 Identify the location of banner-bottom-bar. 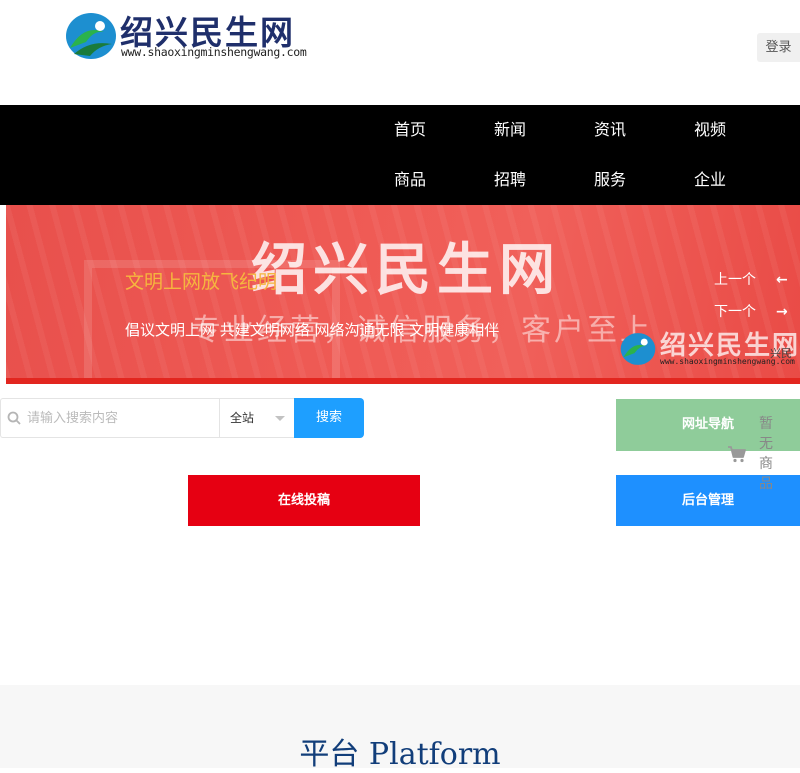
(403, 381).